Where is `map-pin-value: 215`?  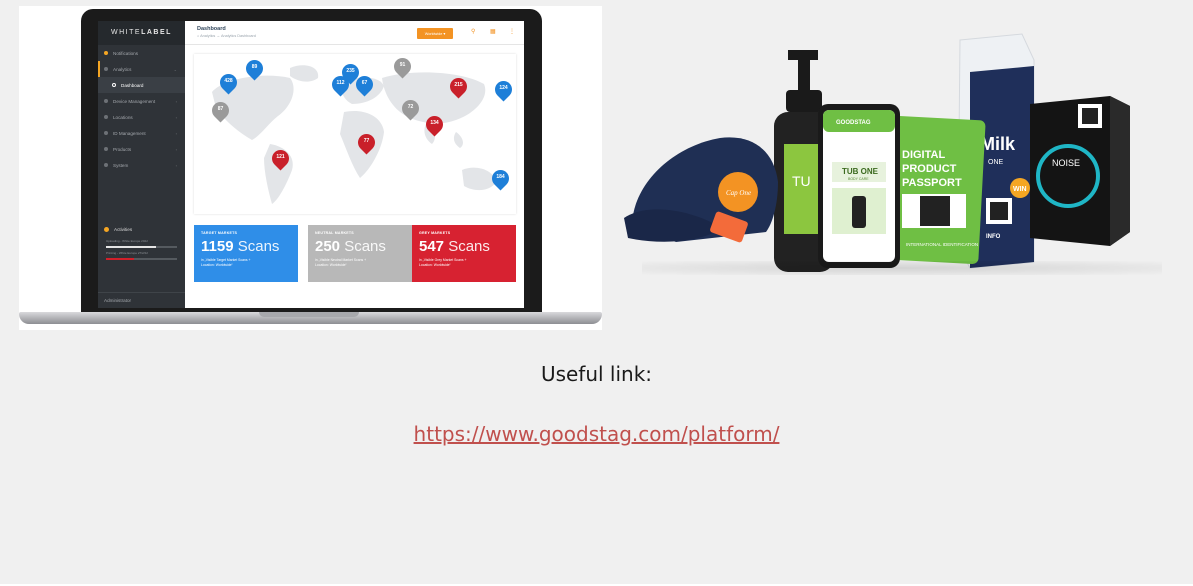
map-pin-value: 215 is located at coordinates (458, 85).